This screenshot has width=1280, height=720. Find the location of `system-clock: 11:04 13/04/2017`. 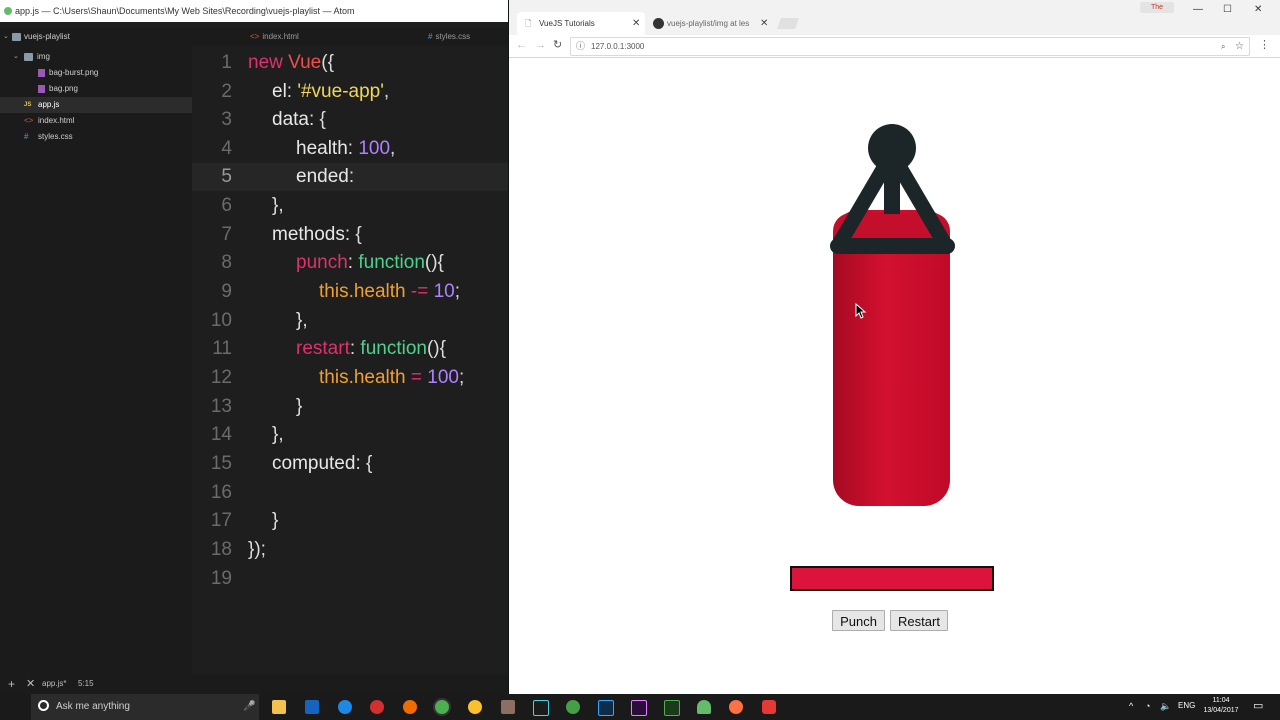

system-clock: 11:04 13/04/2017 is located at coordinates (1221, 706).